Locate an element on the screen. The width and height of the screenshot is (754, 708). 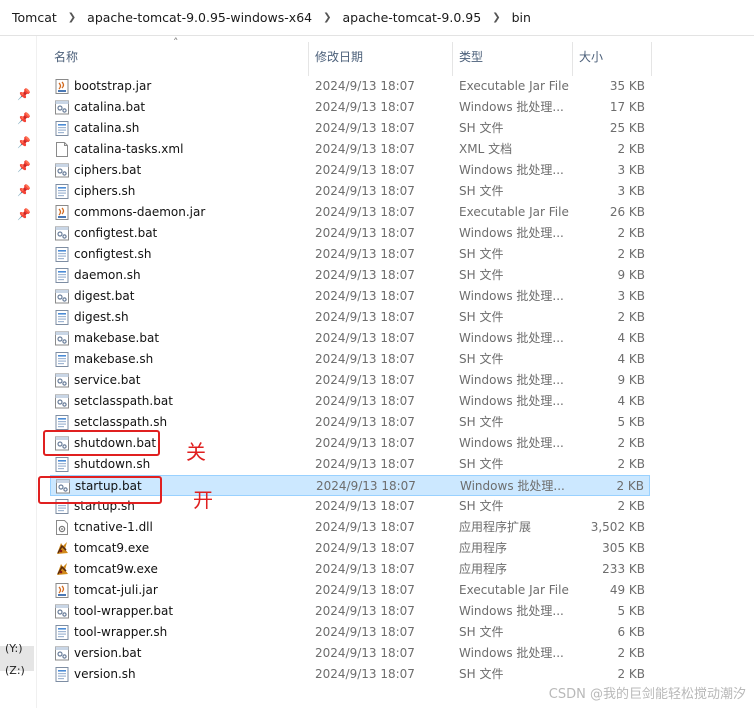
file-row: digest.sh 2024/9/13 18:07 SH 文件 2 KB is located at coordinates (350, 317).